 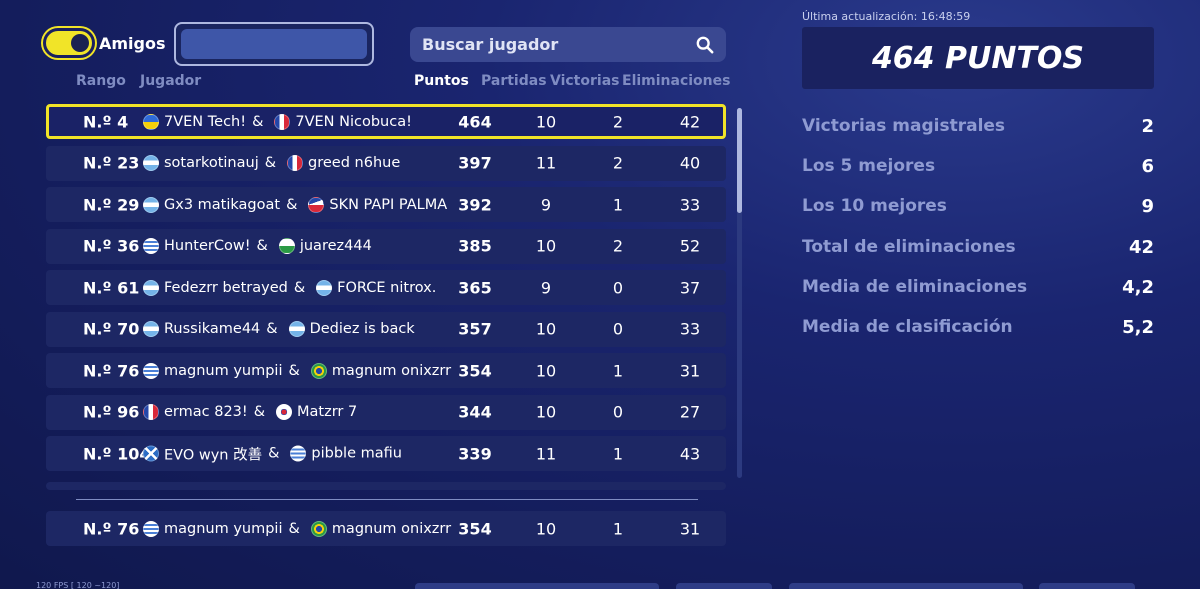 What do you see at coordinates (111, 370) in the screenshot?
I see `rank-cell: N.º 76` at bounding box center [111, 370].